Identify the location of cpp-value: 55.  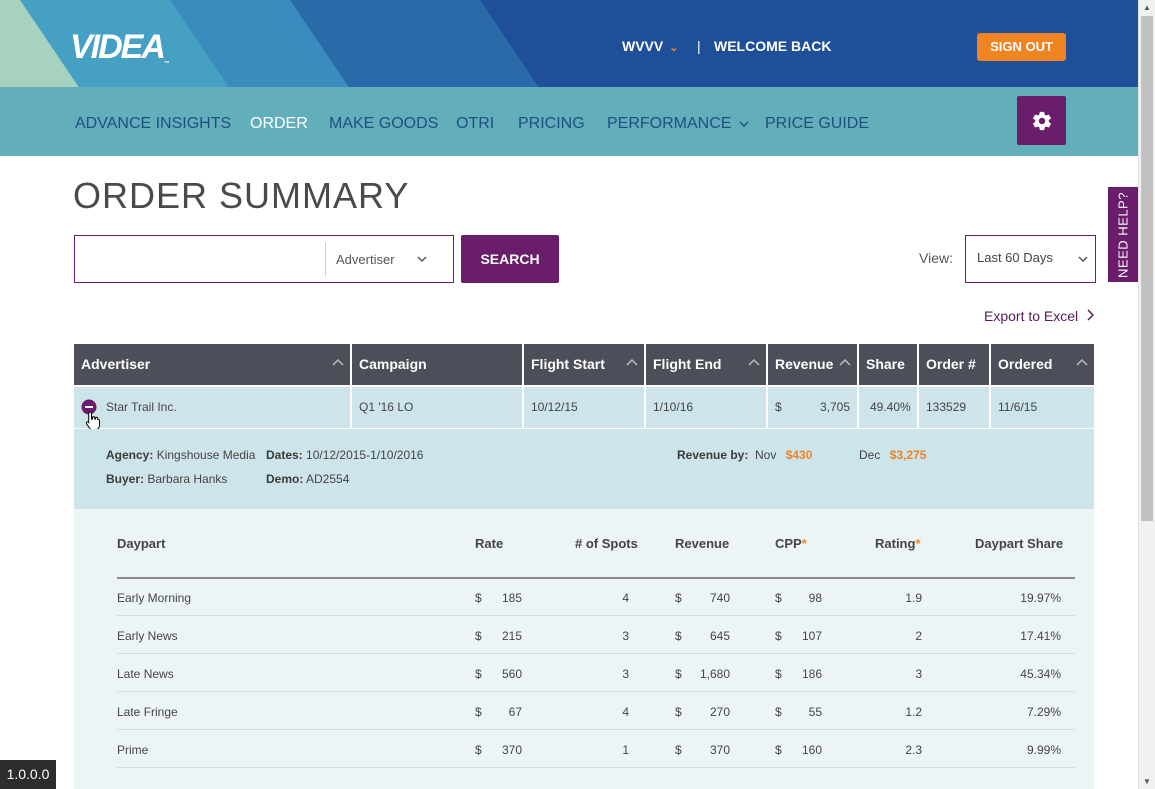
(815, 712).